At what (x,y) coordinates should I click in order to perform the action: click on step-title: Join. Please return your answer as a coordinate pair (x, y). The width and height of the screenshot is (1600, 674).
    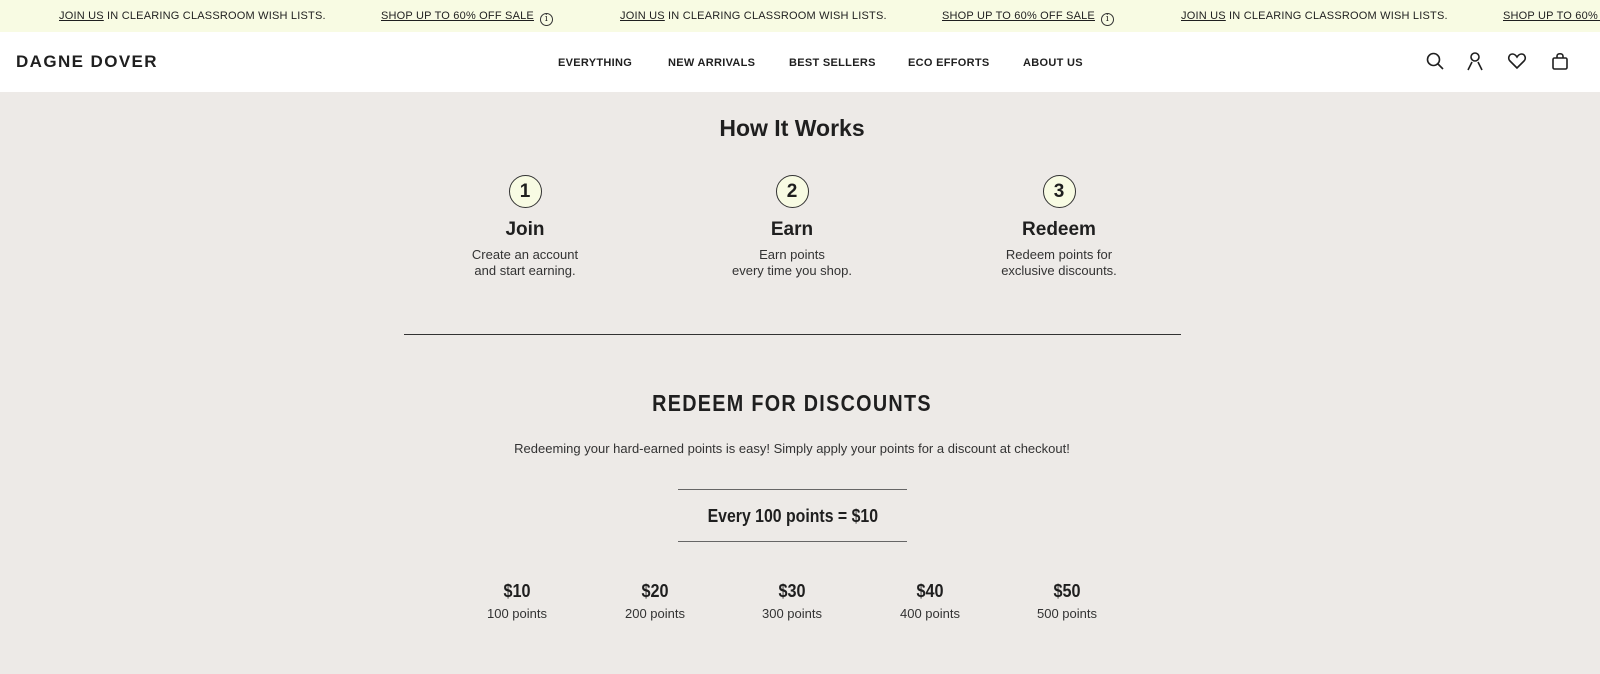
    Looking at the image, I should click on (525, 229).